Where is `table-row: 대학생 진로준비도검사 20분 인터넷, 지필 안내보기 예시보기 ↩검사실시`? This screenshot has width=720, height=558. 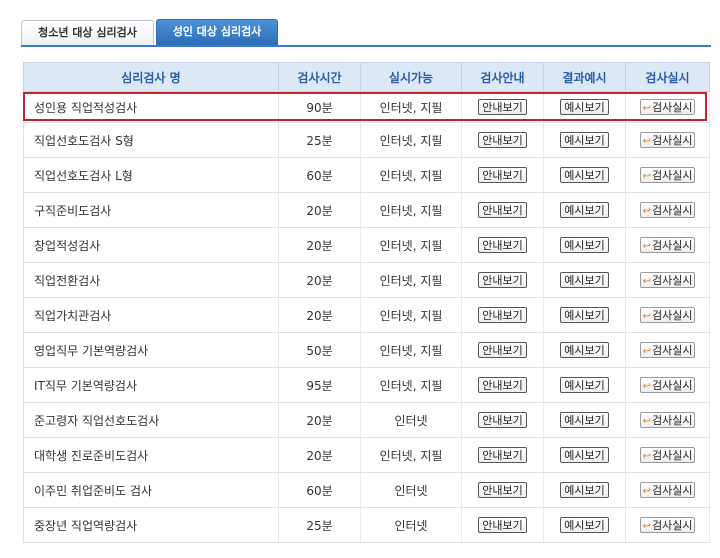 table-row: 대학생 진로준비도검사 20분 인터넷, 지필 안내보기 예시보기 ↩검사실시 is located at coordinates (366, 455).